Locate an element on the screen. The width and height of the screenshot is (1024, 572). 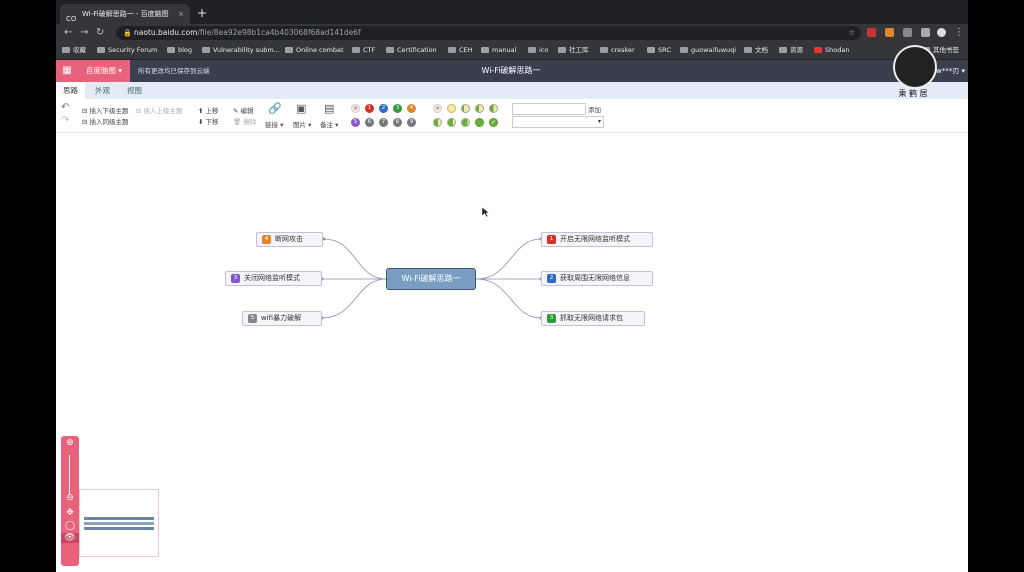
priority-1: 1 is located at coordinates (369, 108).